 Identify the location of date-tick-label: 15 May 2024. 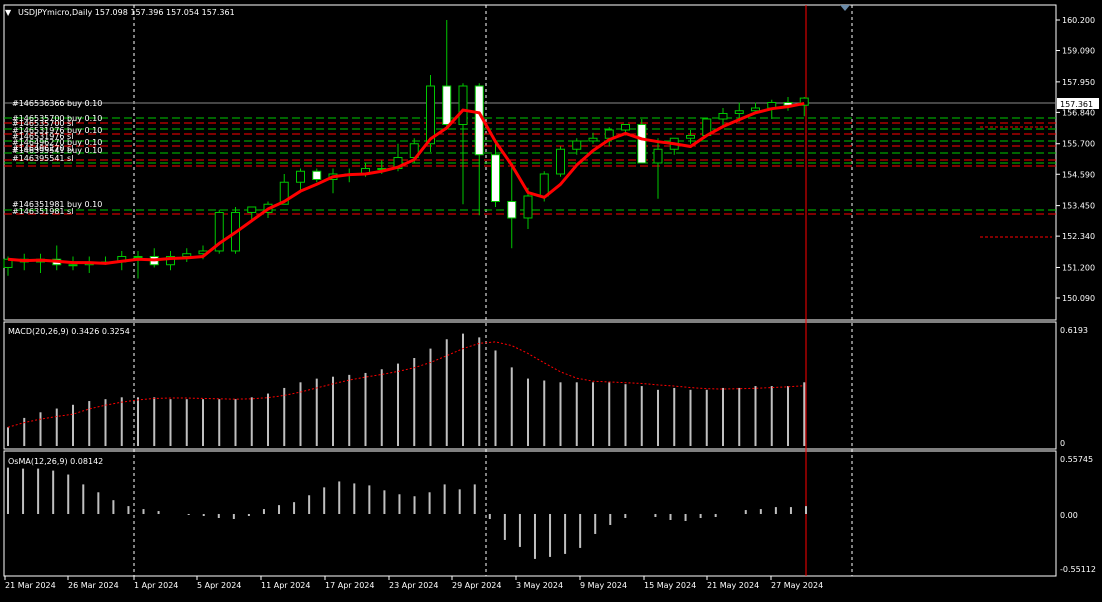
(670, 585).